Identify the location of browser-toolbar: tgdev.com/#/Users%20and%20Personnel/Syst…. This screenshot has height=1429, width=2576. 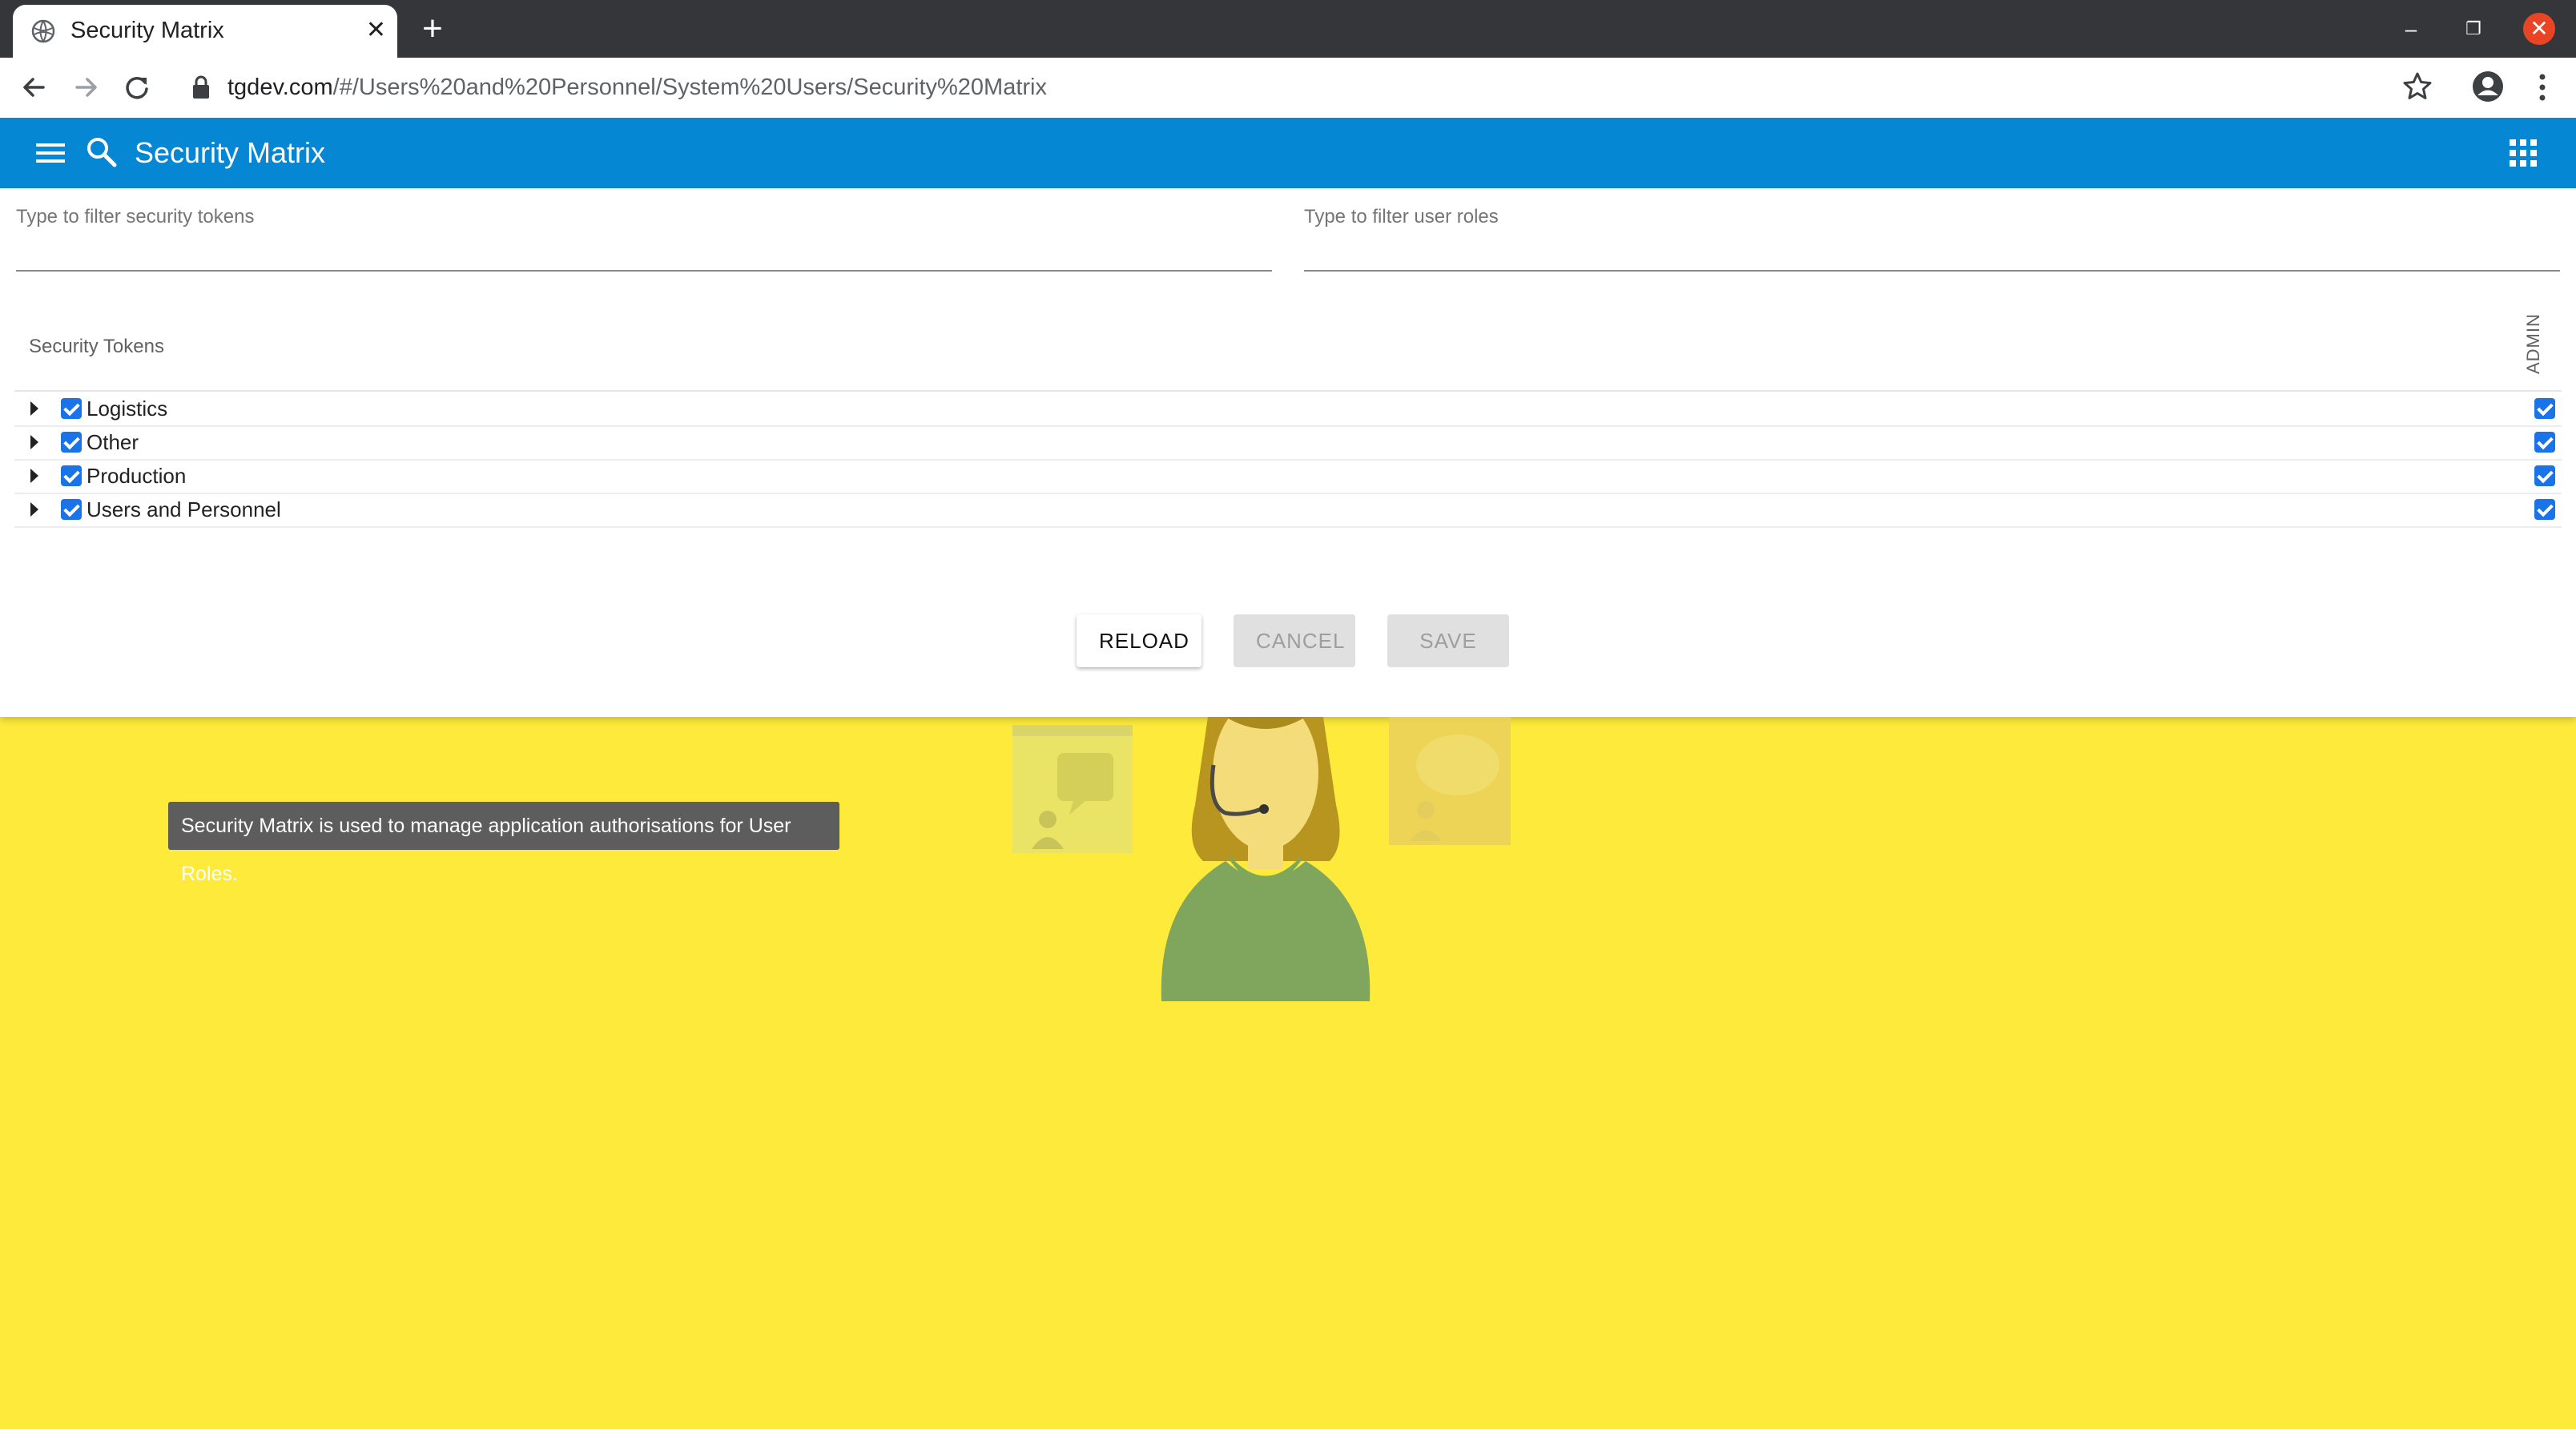
(1288, 89).